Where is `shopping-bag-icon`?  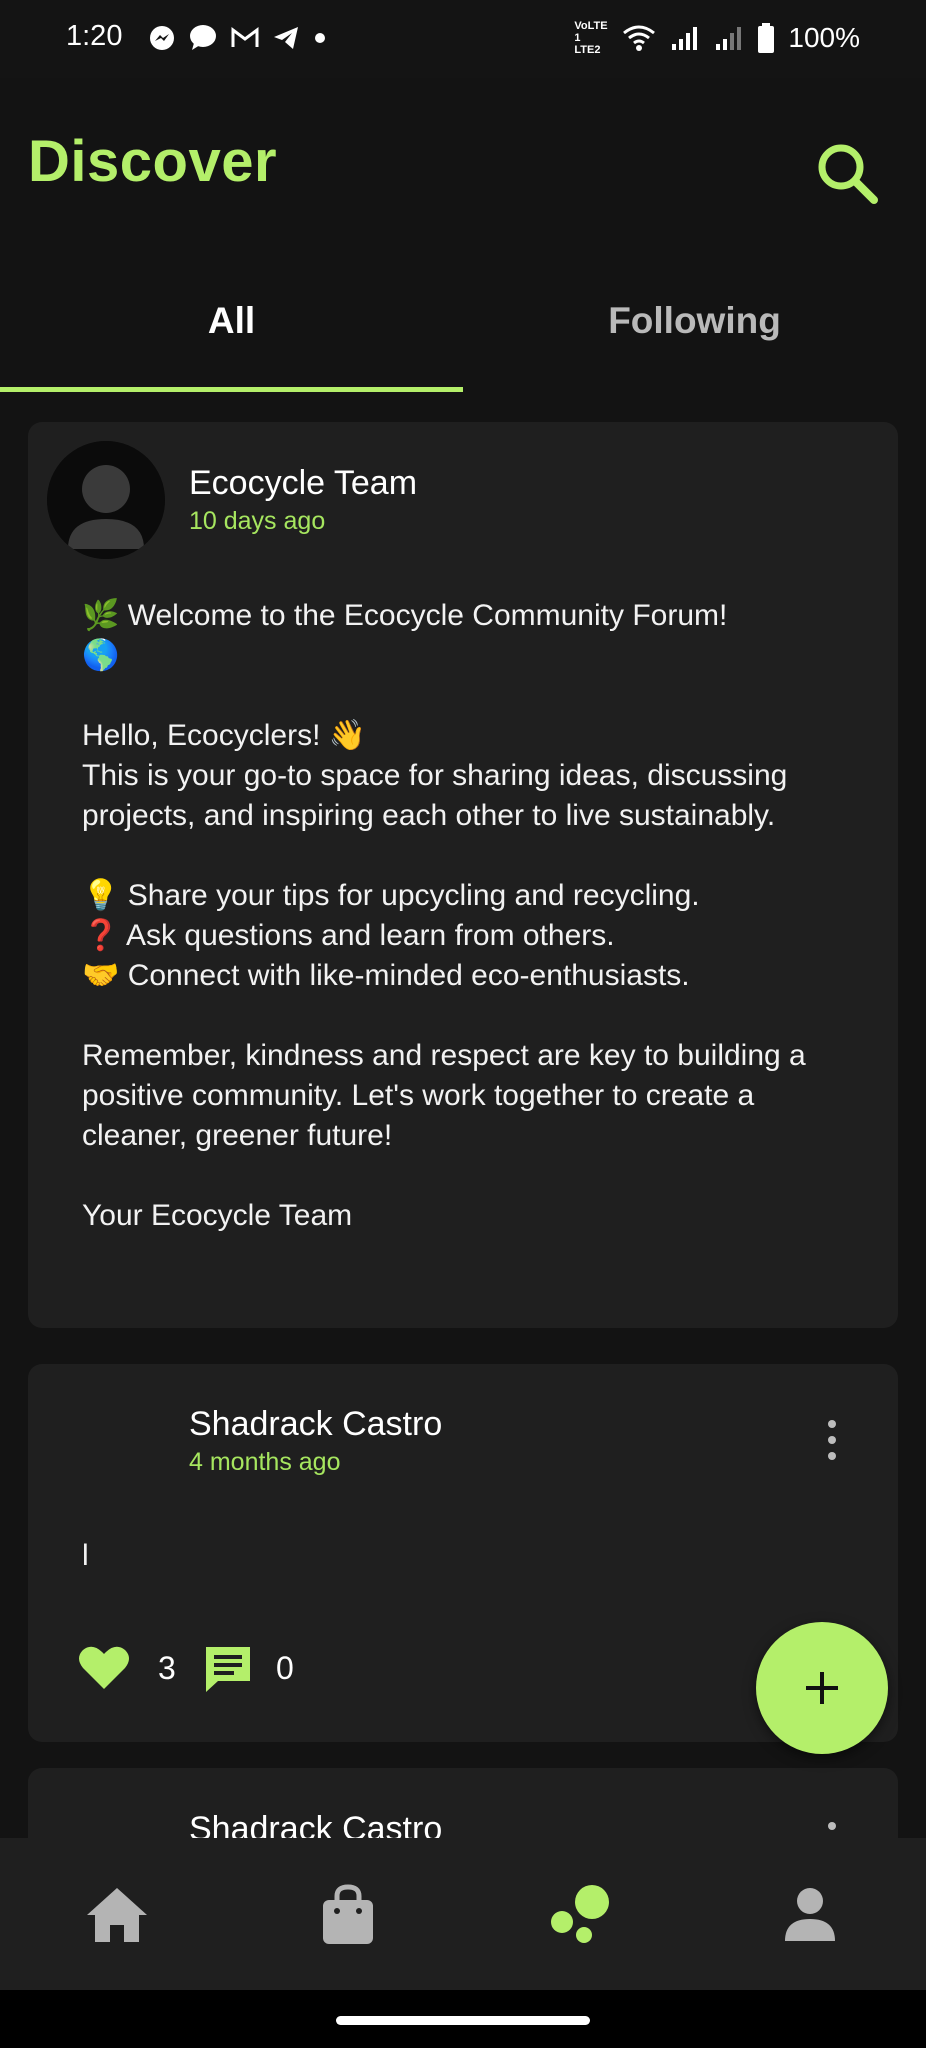
shopping-bag-icon is located at coordinates (348, 1914).